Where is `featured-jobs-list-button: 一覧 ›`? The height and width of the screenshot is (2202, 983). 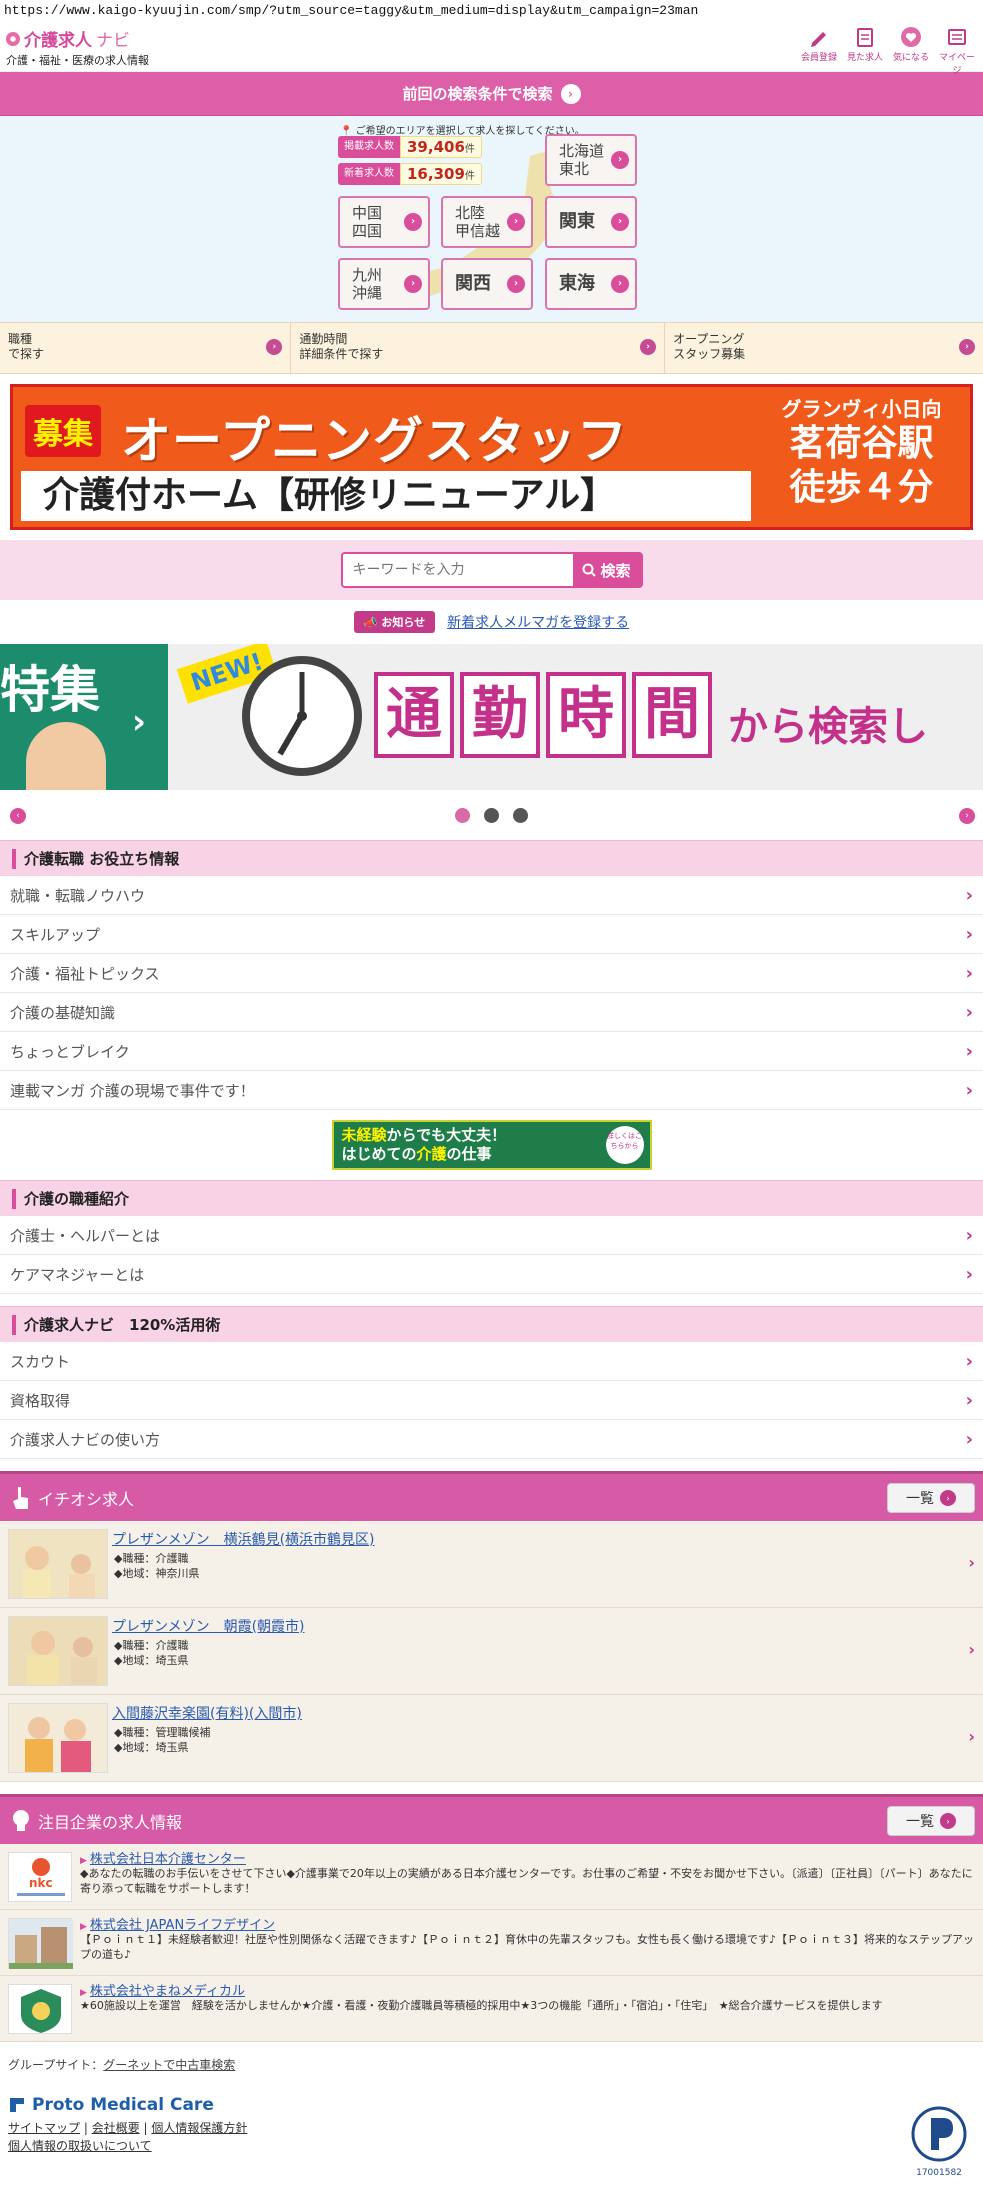 featured-jobs-list-button: 一覧 › is located at coordinates (931, 1498).